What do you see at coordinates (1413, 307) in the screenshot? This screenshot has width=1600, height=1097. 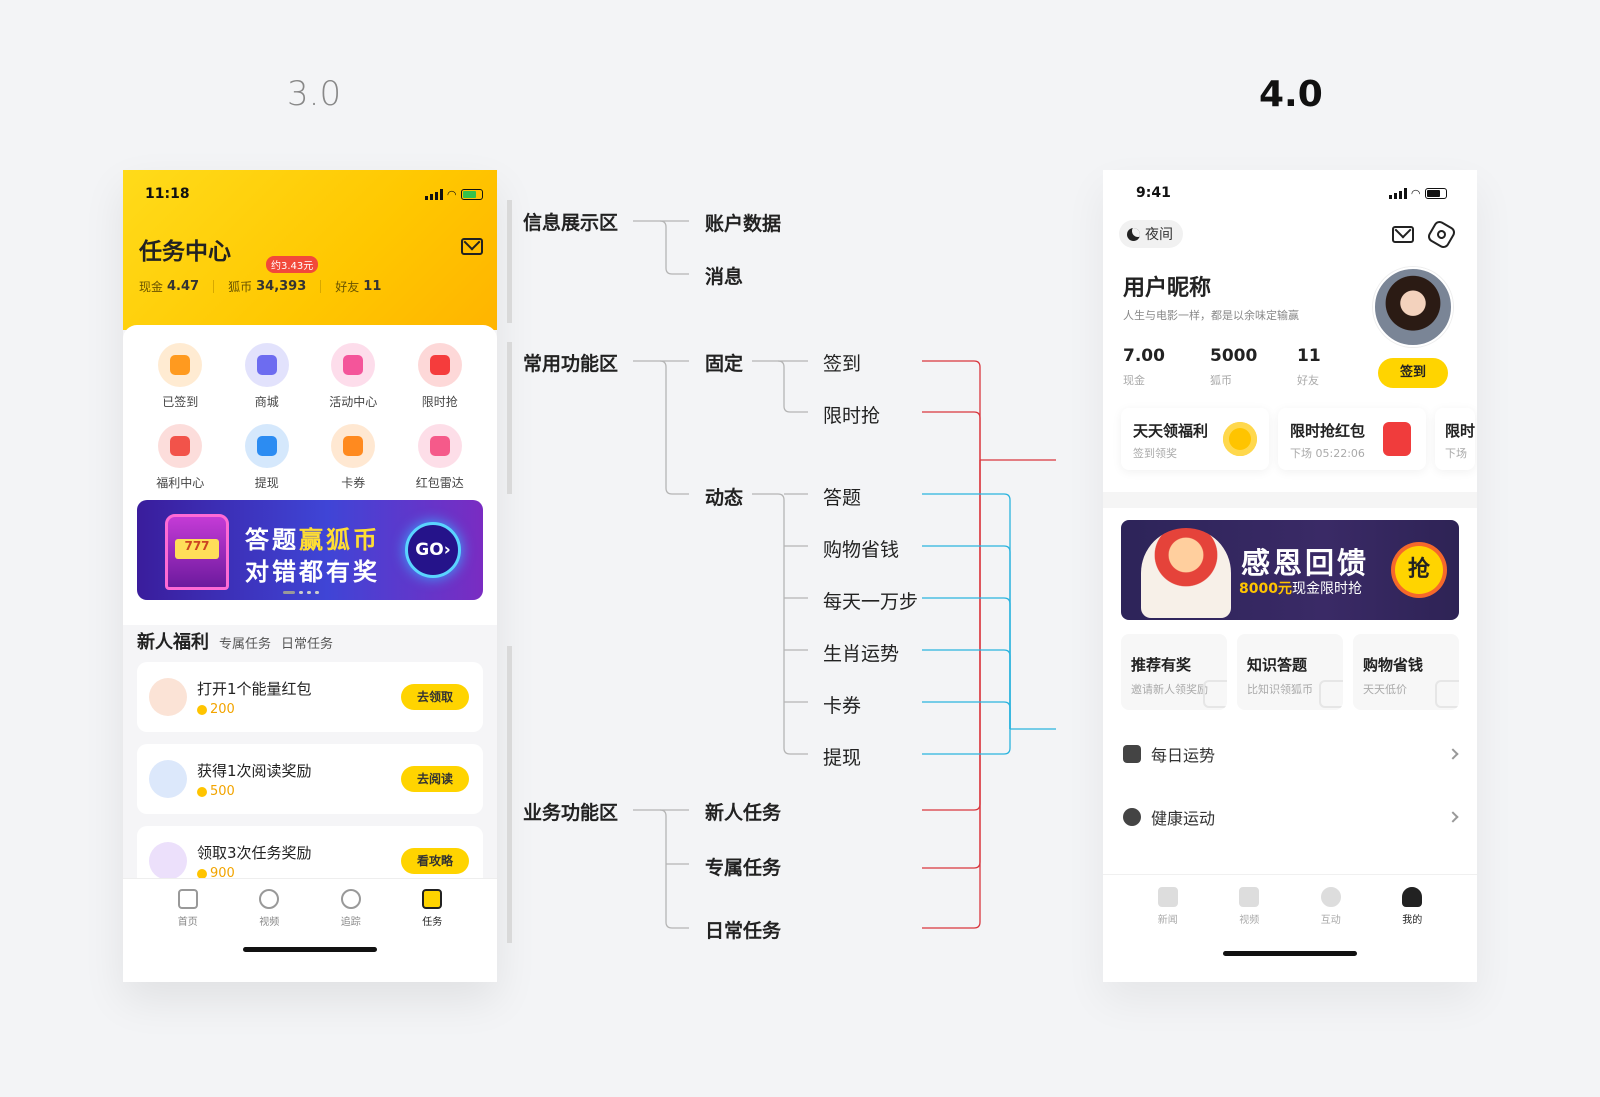 I see `avatar` at bounding box center [1413, 307].